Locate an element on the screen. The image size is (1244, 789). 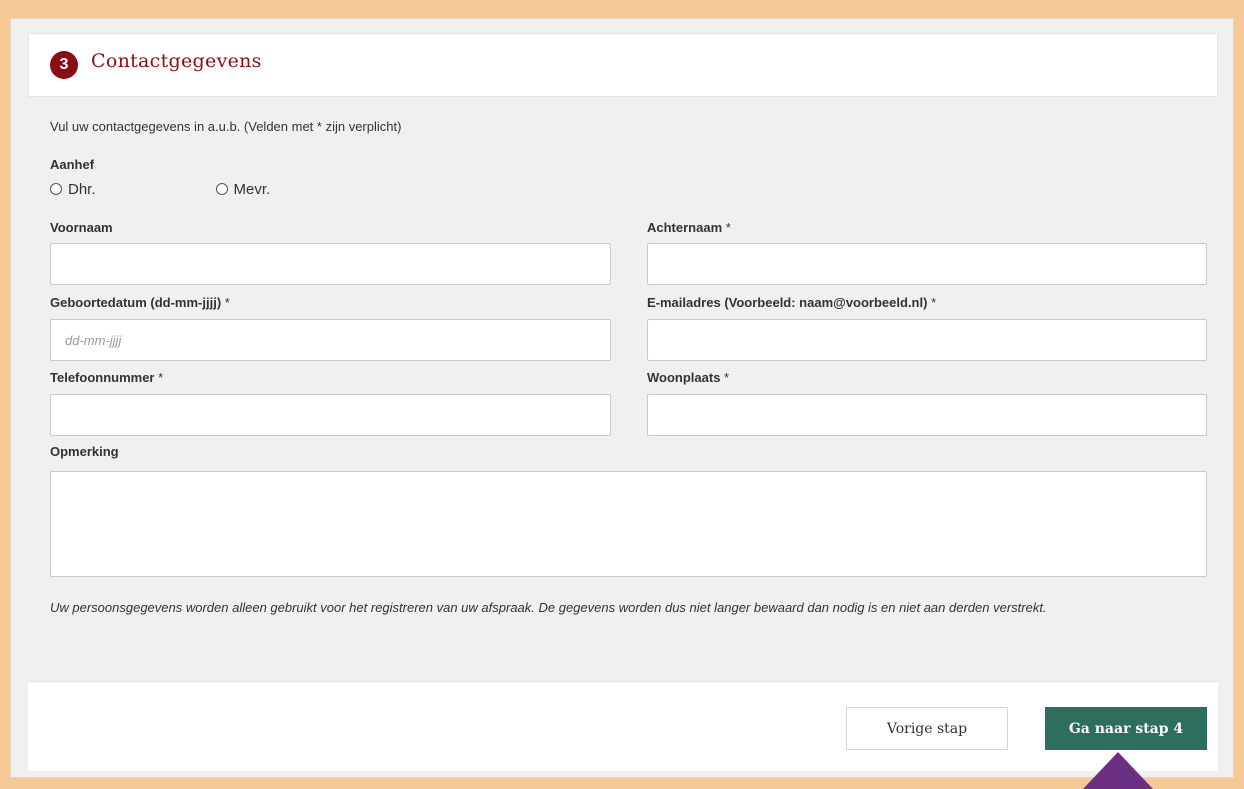
step-number-badge: 3 is located at coordinates (64, 65).